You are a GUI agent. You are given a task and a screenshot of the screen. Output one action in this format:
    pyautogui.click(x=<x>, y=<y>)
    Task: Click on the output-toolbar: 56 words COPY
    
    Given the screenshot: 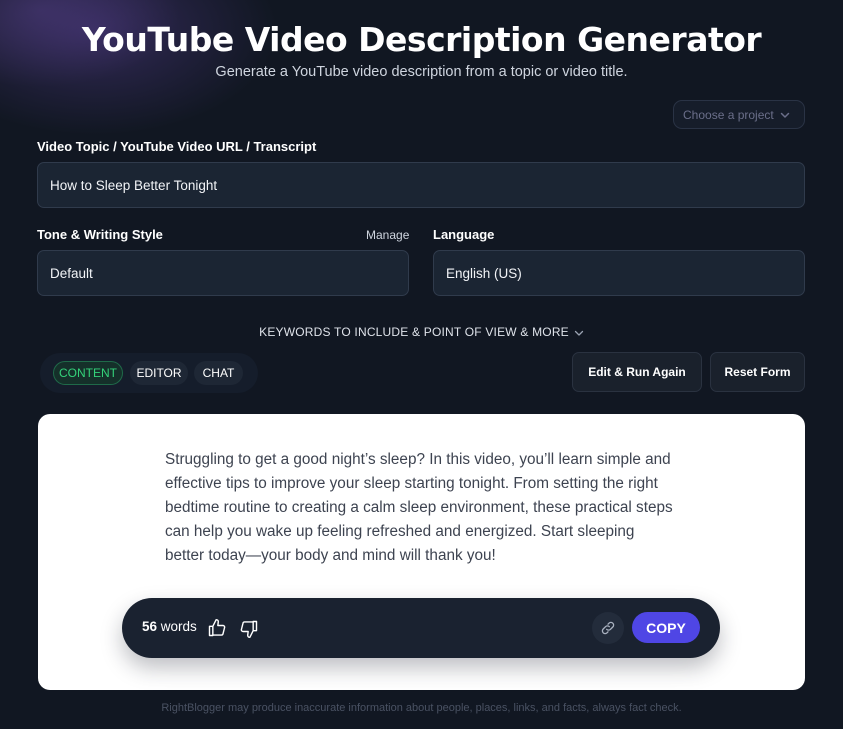 What is the action you would take?
    pyautogui.click(x=421, y=628)
    